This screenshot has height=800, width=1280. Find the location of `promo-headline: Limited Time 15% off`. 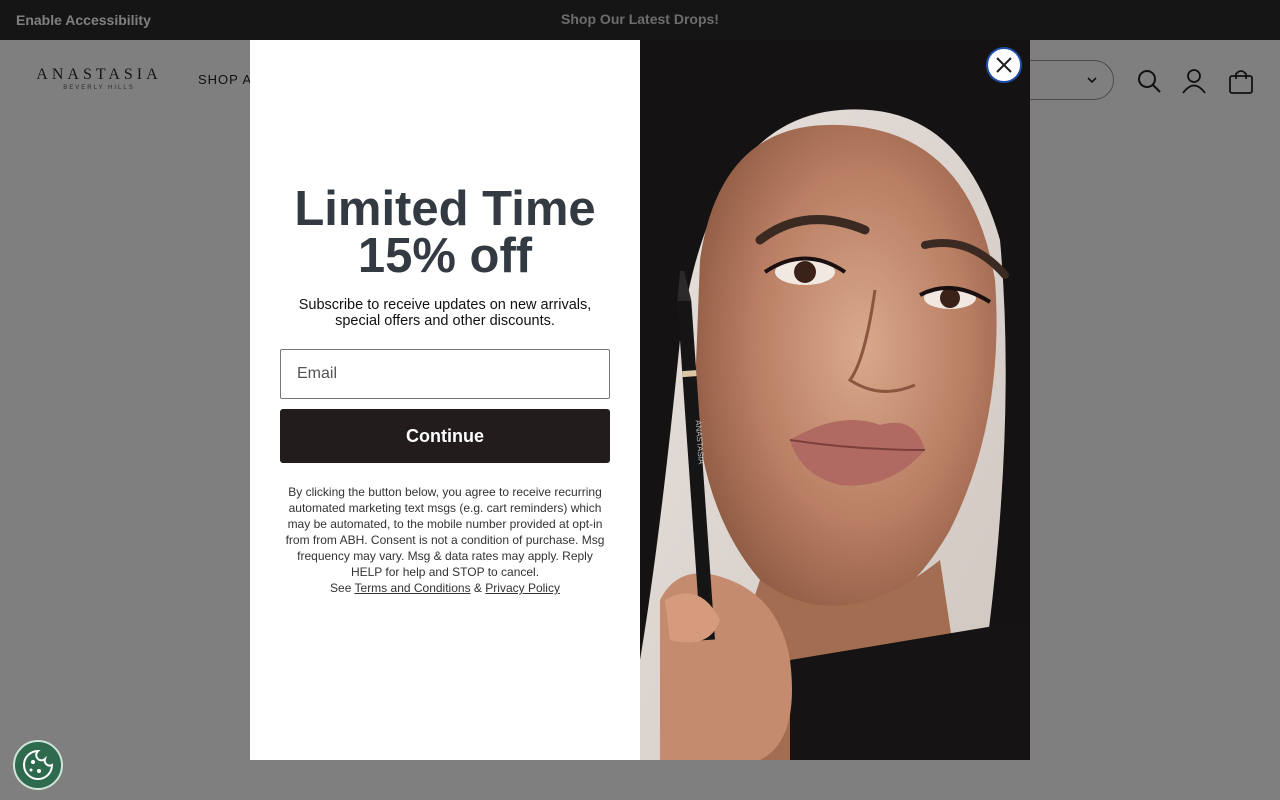

promo-headline: Limited Time 15% off is located at coordinates (445, 232).